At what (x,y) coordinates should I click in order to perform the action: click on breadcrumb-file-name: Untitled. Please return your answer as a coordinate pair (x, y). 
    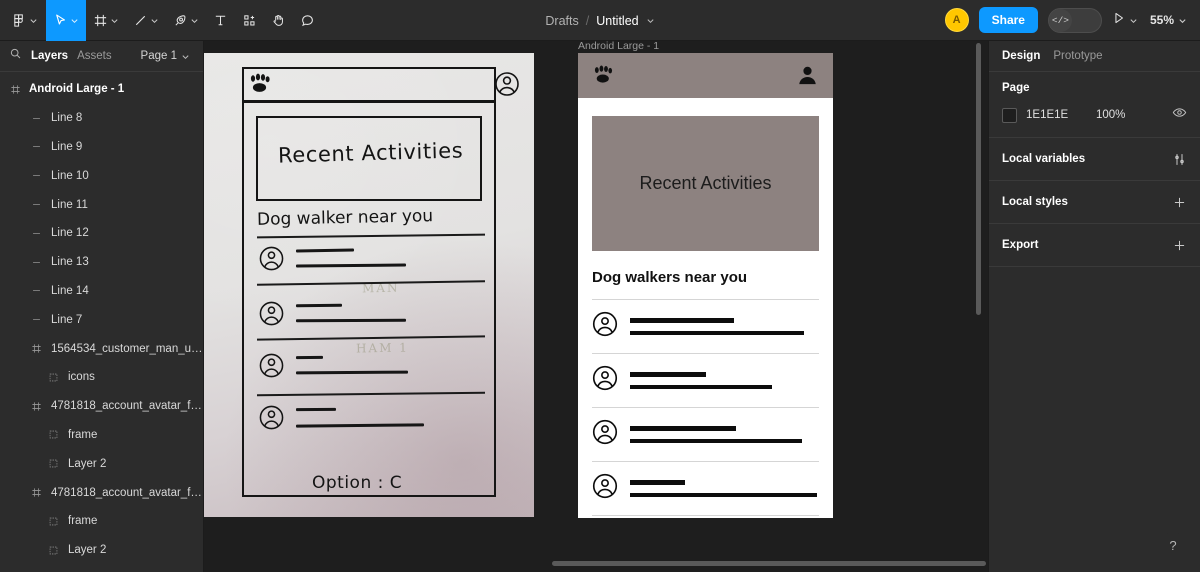
    Looking at the image, I should click on (617, 21).